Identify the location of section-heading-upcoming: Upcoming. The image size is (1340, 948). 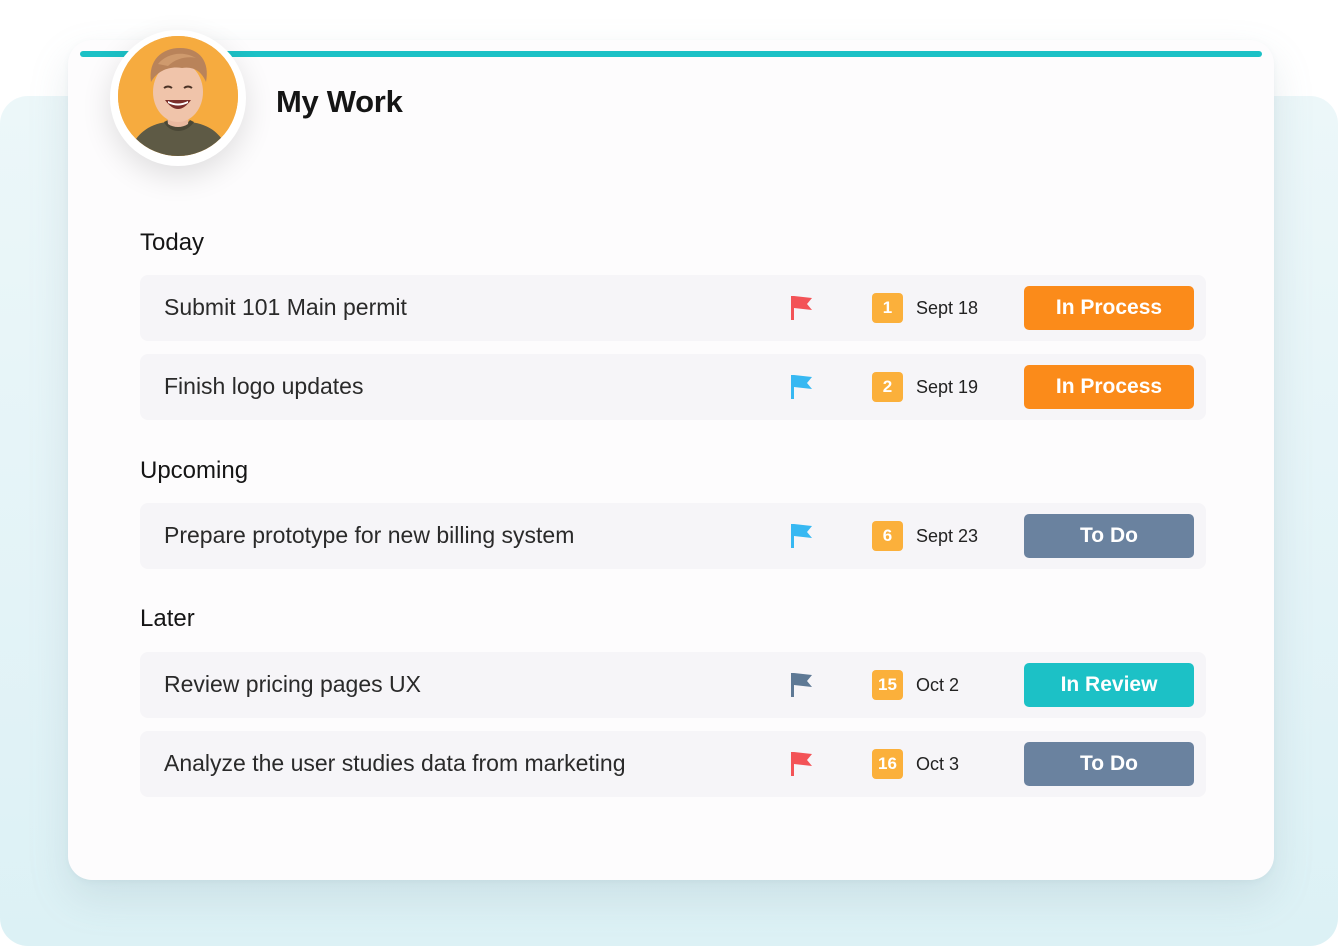
(194, 470).